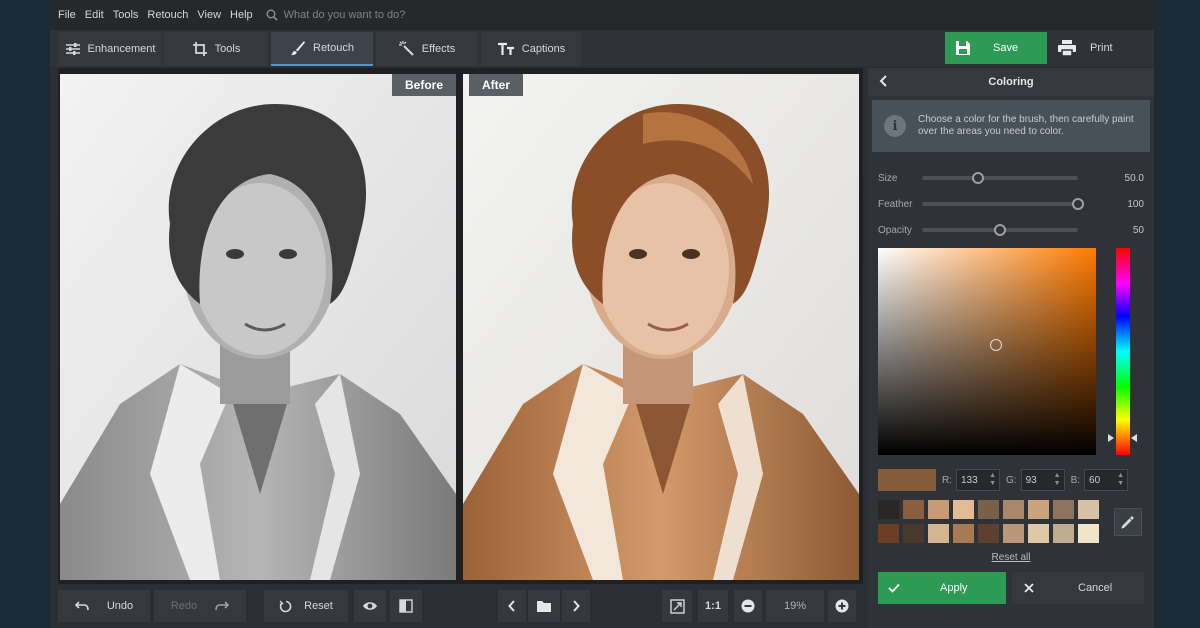 The width and height of the screenshot is (1200, 628). What do you see at coordinates (713, 606) in the screenshot?
I see `actual-size-button: 1:1` at bounding box center [713, 606].